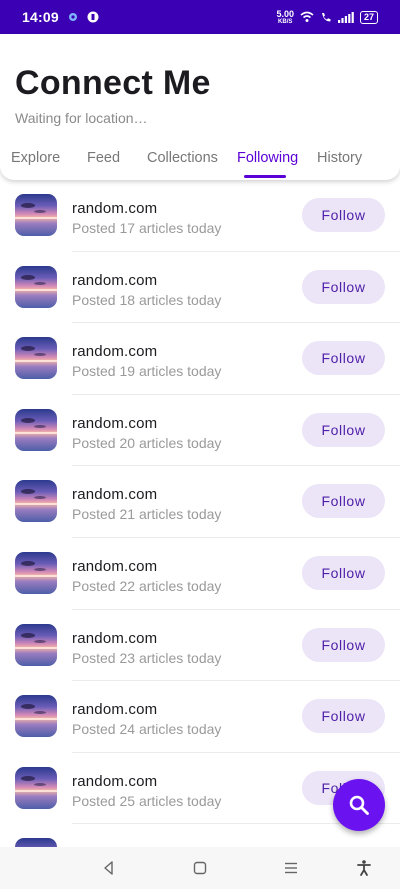 This screenshot has height=889, width=400. Describe the element at coordinates (326, 17) in the screenshot. I see `call-icon` at that location.